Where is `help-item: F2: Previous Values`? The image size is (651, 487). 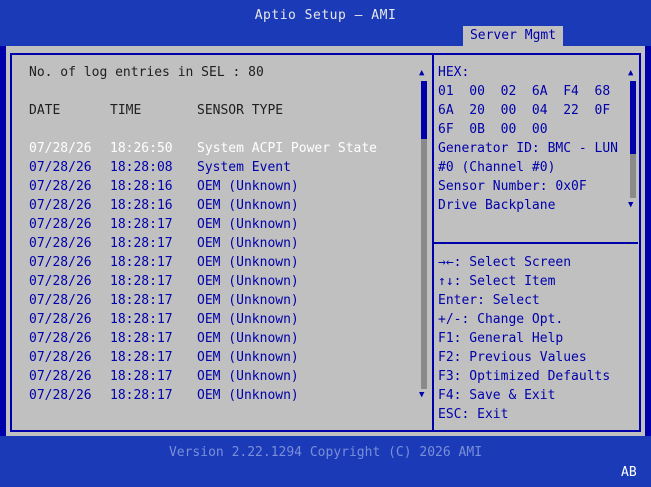
help-item: F2: Previous Values is located at coordinates (512, 357).